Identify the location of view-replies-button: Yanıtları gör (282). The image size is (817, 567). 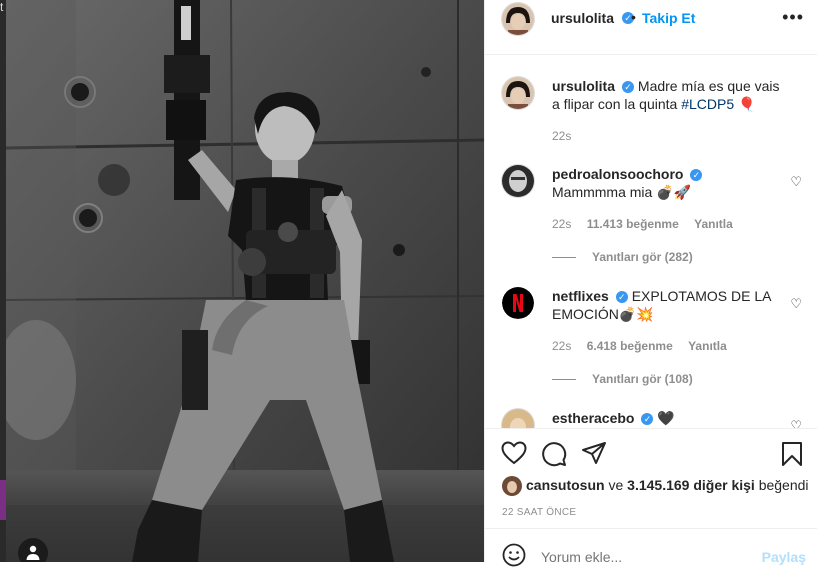
(622, 257).